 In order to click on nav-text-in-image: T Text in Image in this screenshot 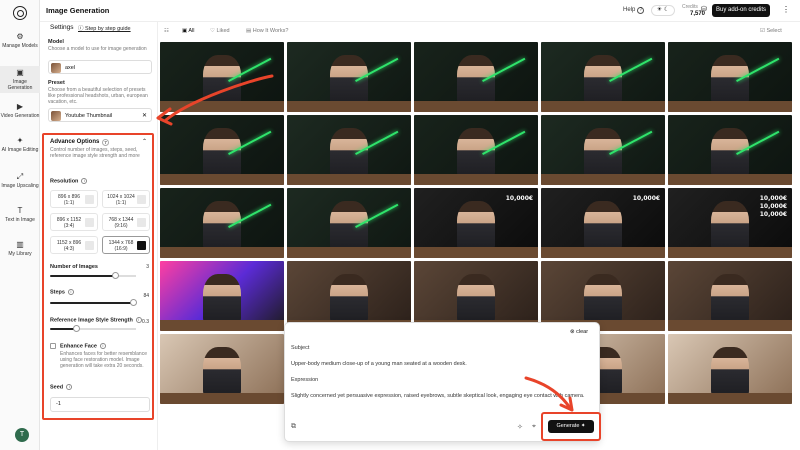, I will do `click(20, 214)`.